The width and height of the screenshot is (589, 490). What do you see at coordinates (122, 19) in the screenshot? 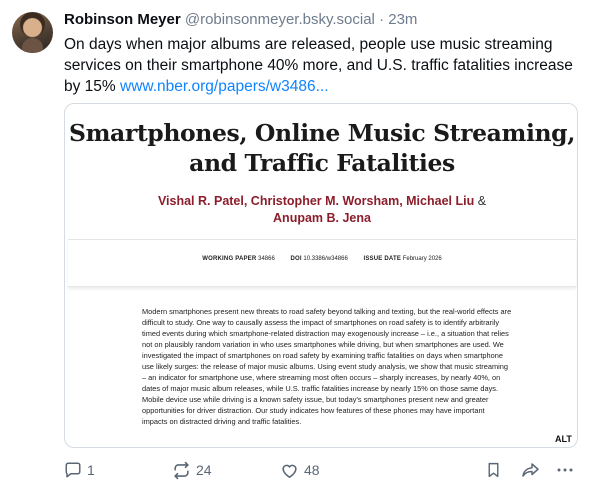
I see `author-name: Robinson Meyer` at bounding box center [122, 19].